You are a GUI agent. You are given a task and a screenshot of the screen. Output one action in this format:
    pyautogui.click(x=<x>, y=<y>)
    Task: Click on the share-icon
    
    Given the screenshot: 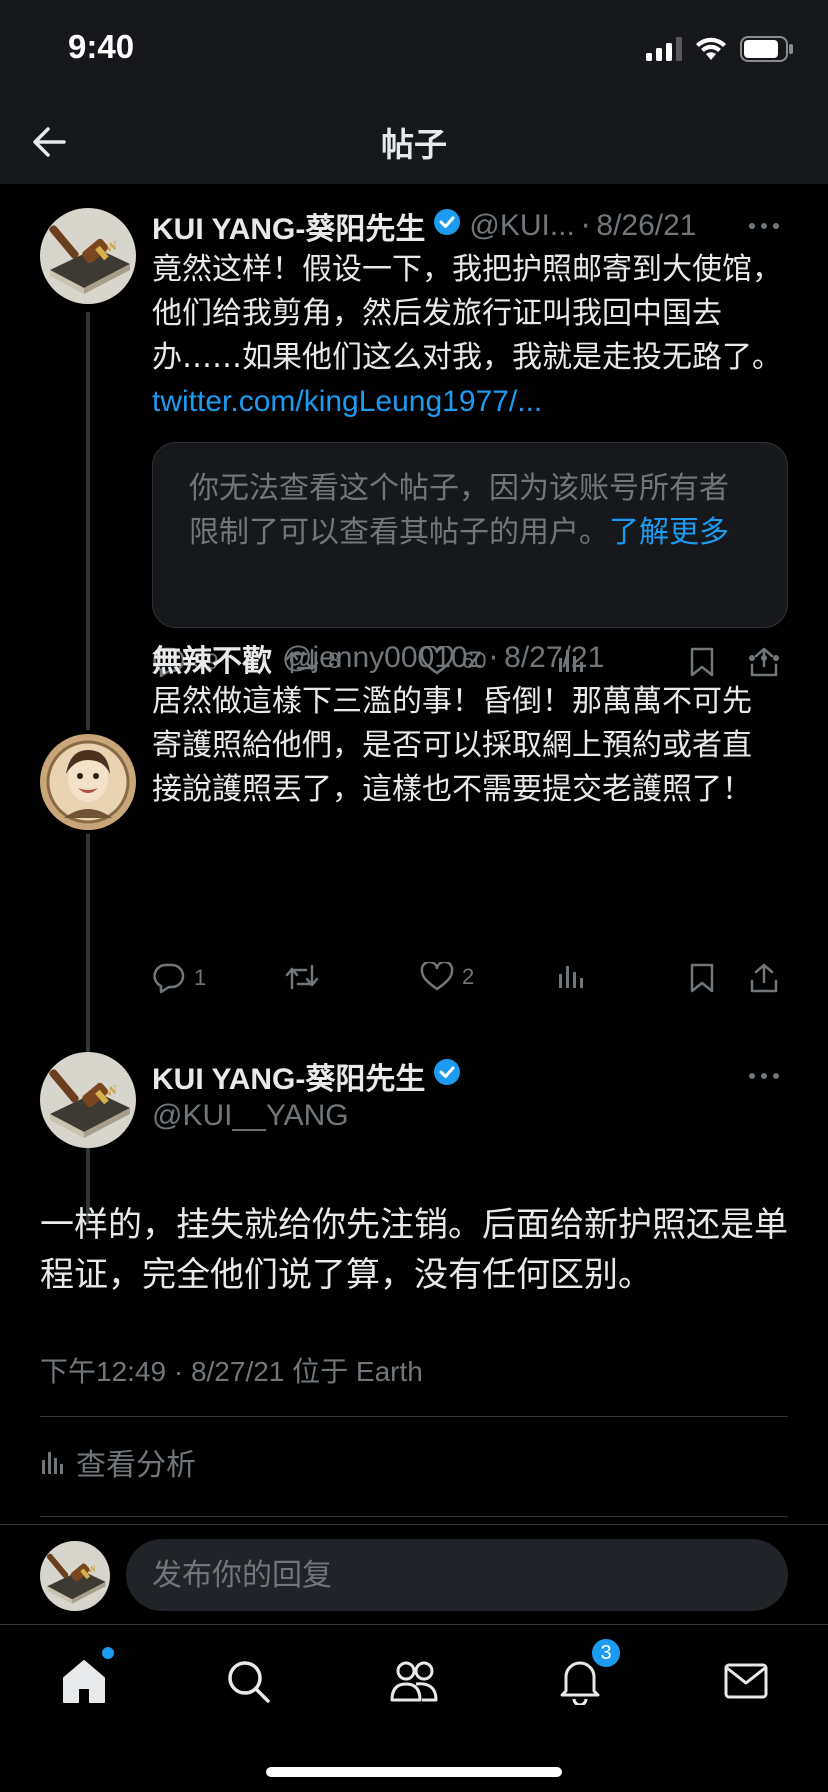 What is the action you would take?
    pyautogui.click(x=764, y=978)
    